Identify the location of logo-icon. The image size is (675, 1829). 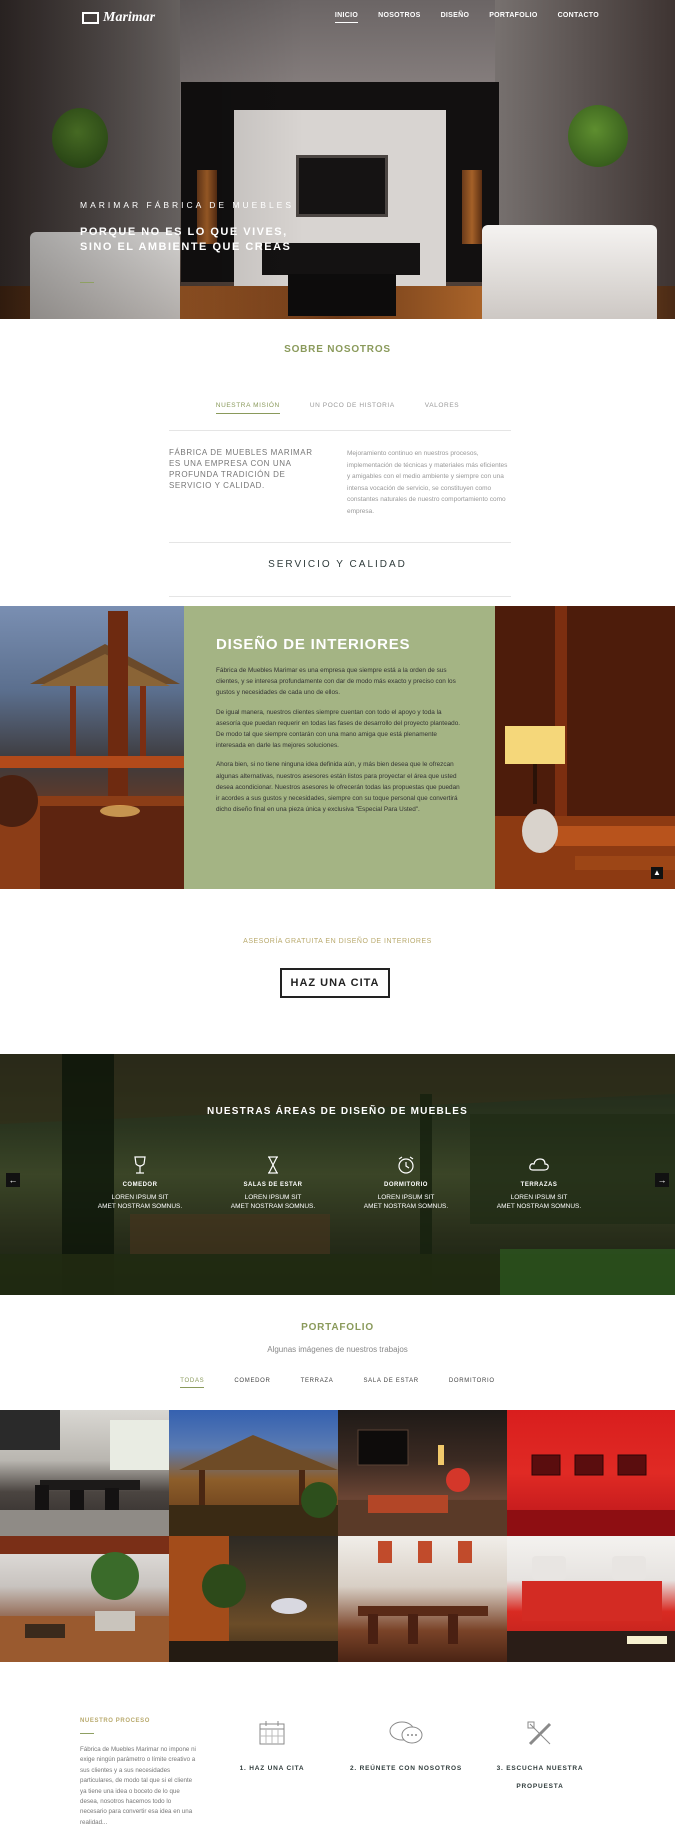
(90, 18).